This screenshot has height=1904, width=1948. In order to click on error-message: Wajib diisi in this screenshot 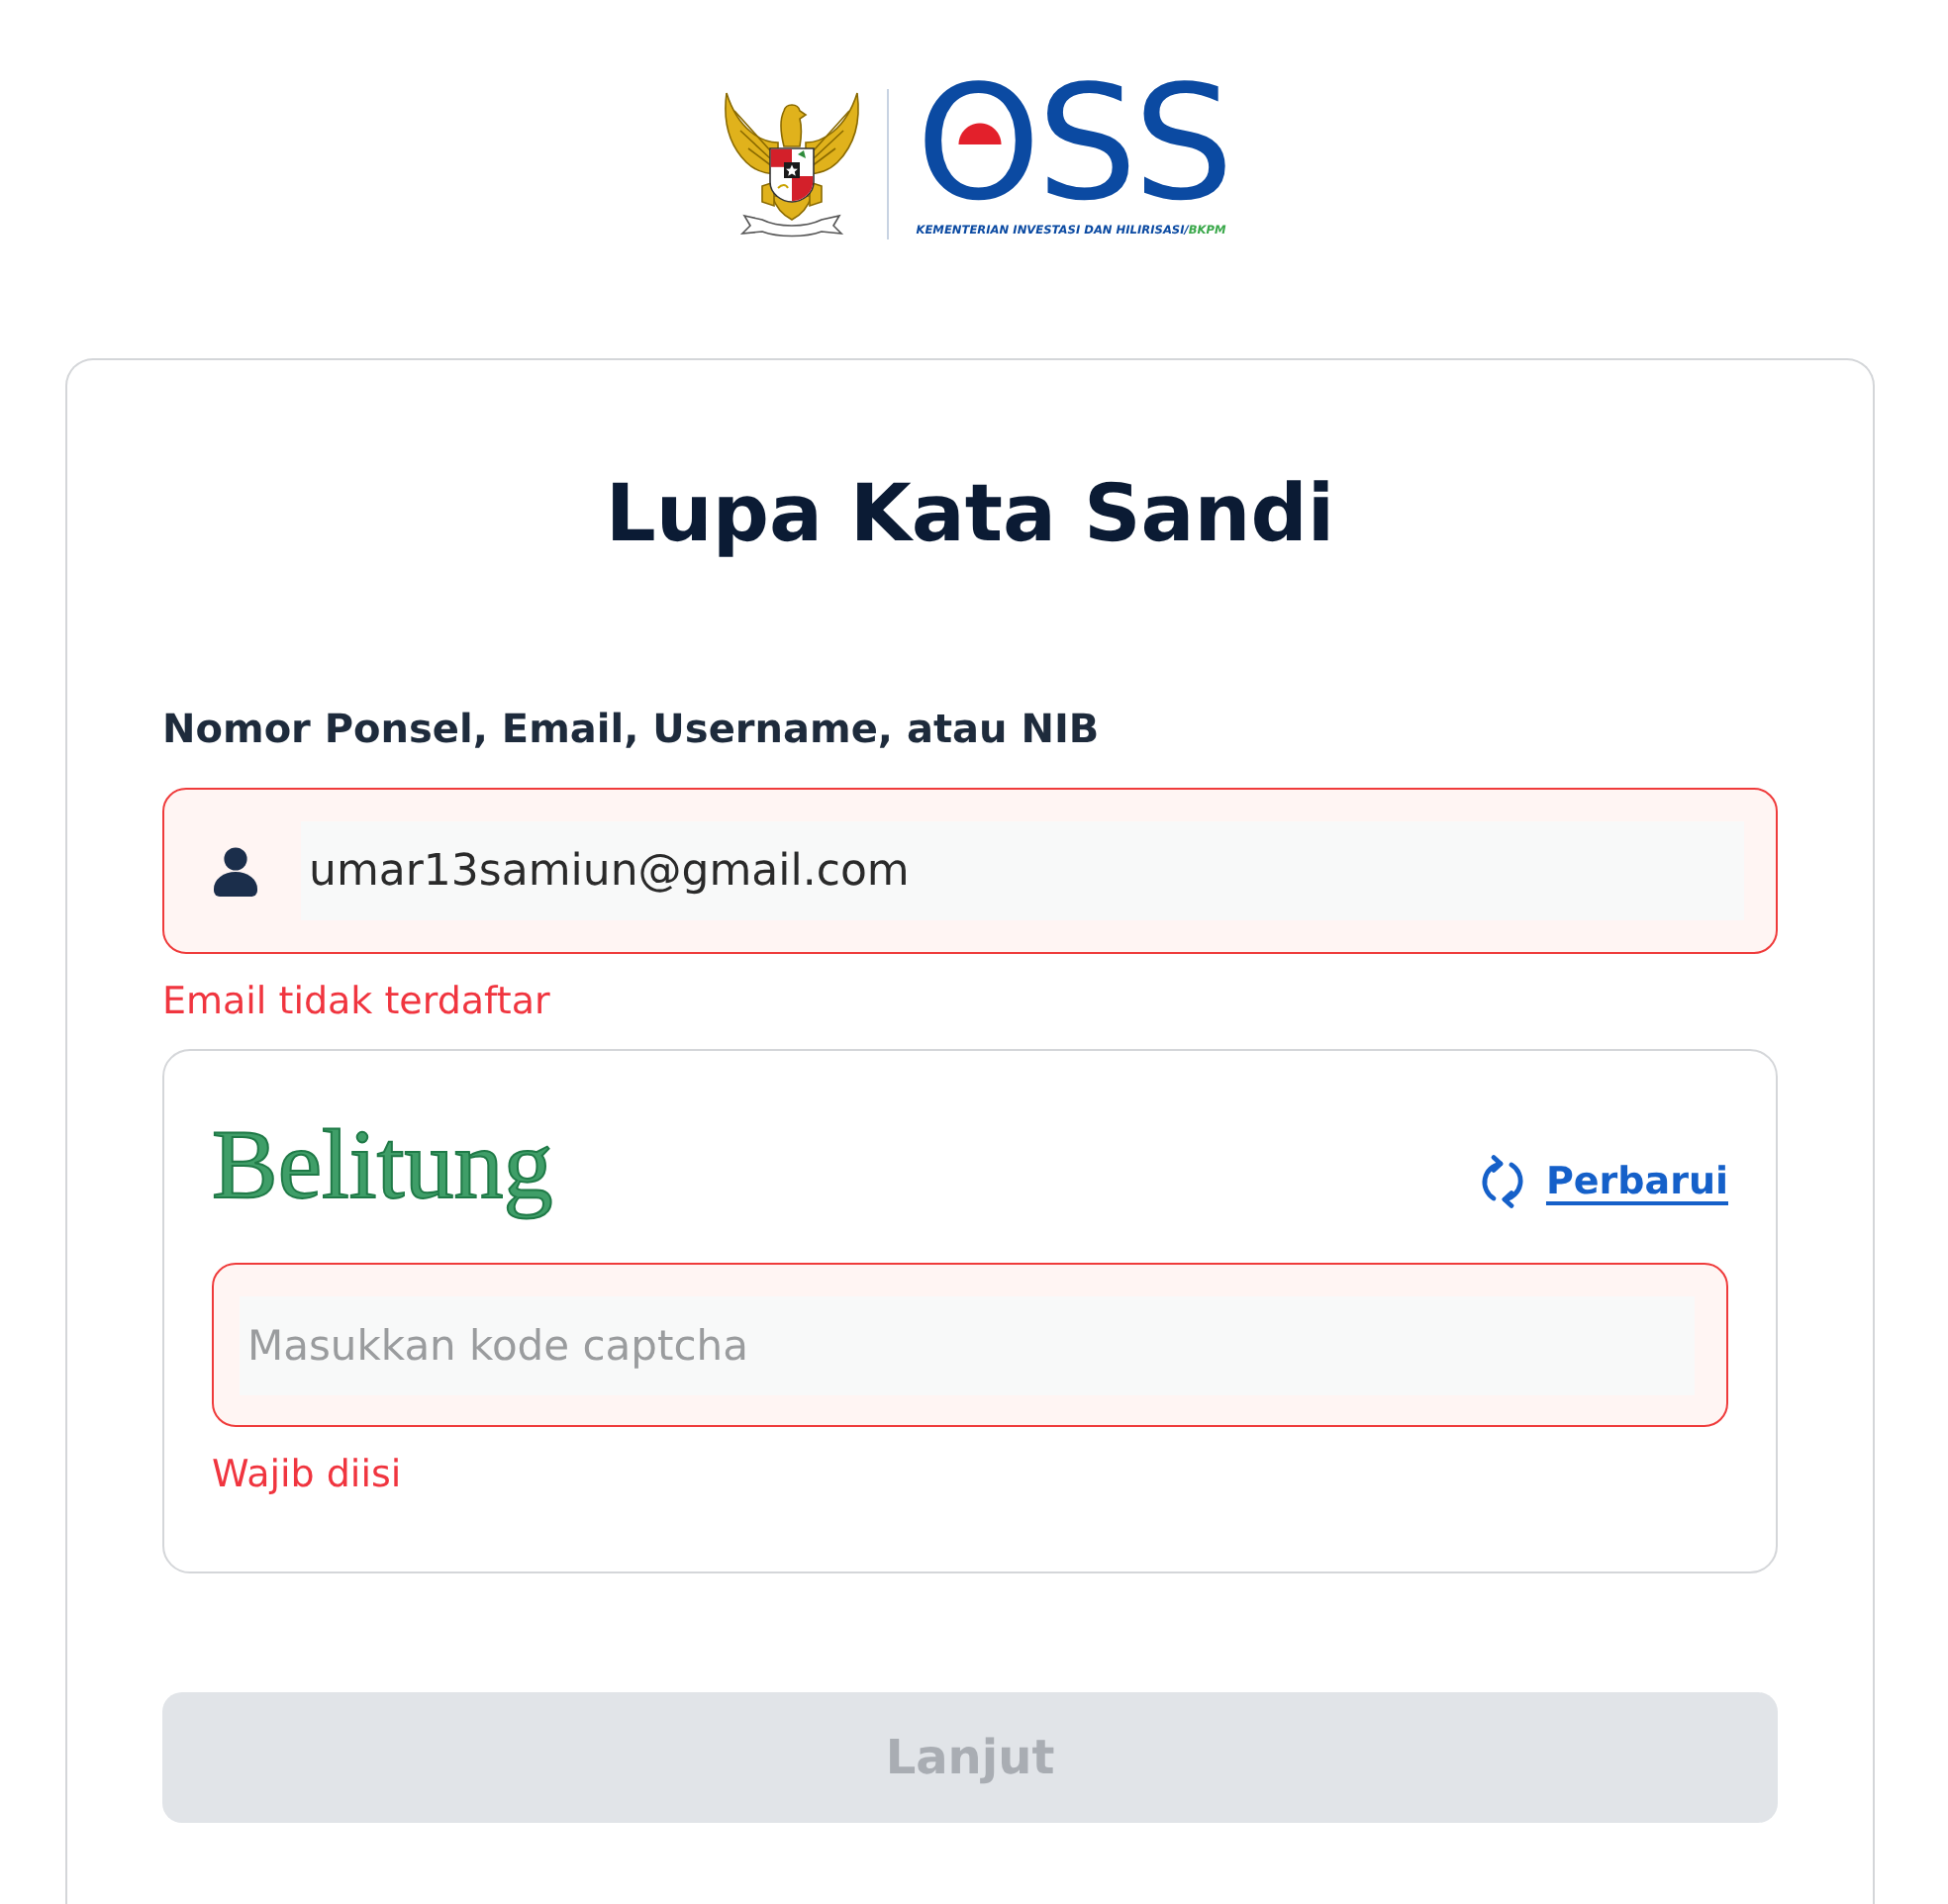, I will do `click(308, 1474)`.